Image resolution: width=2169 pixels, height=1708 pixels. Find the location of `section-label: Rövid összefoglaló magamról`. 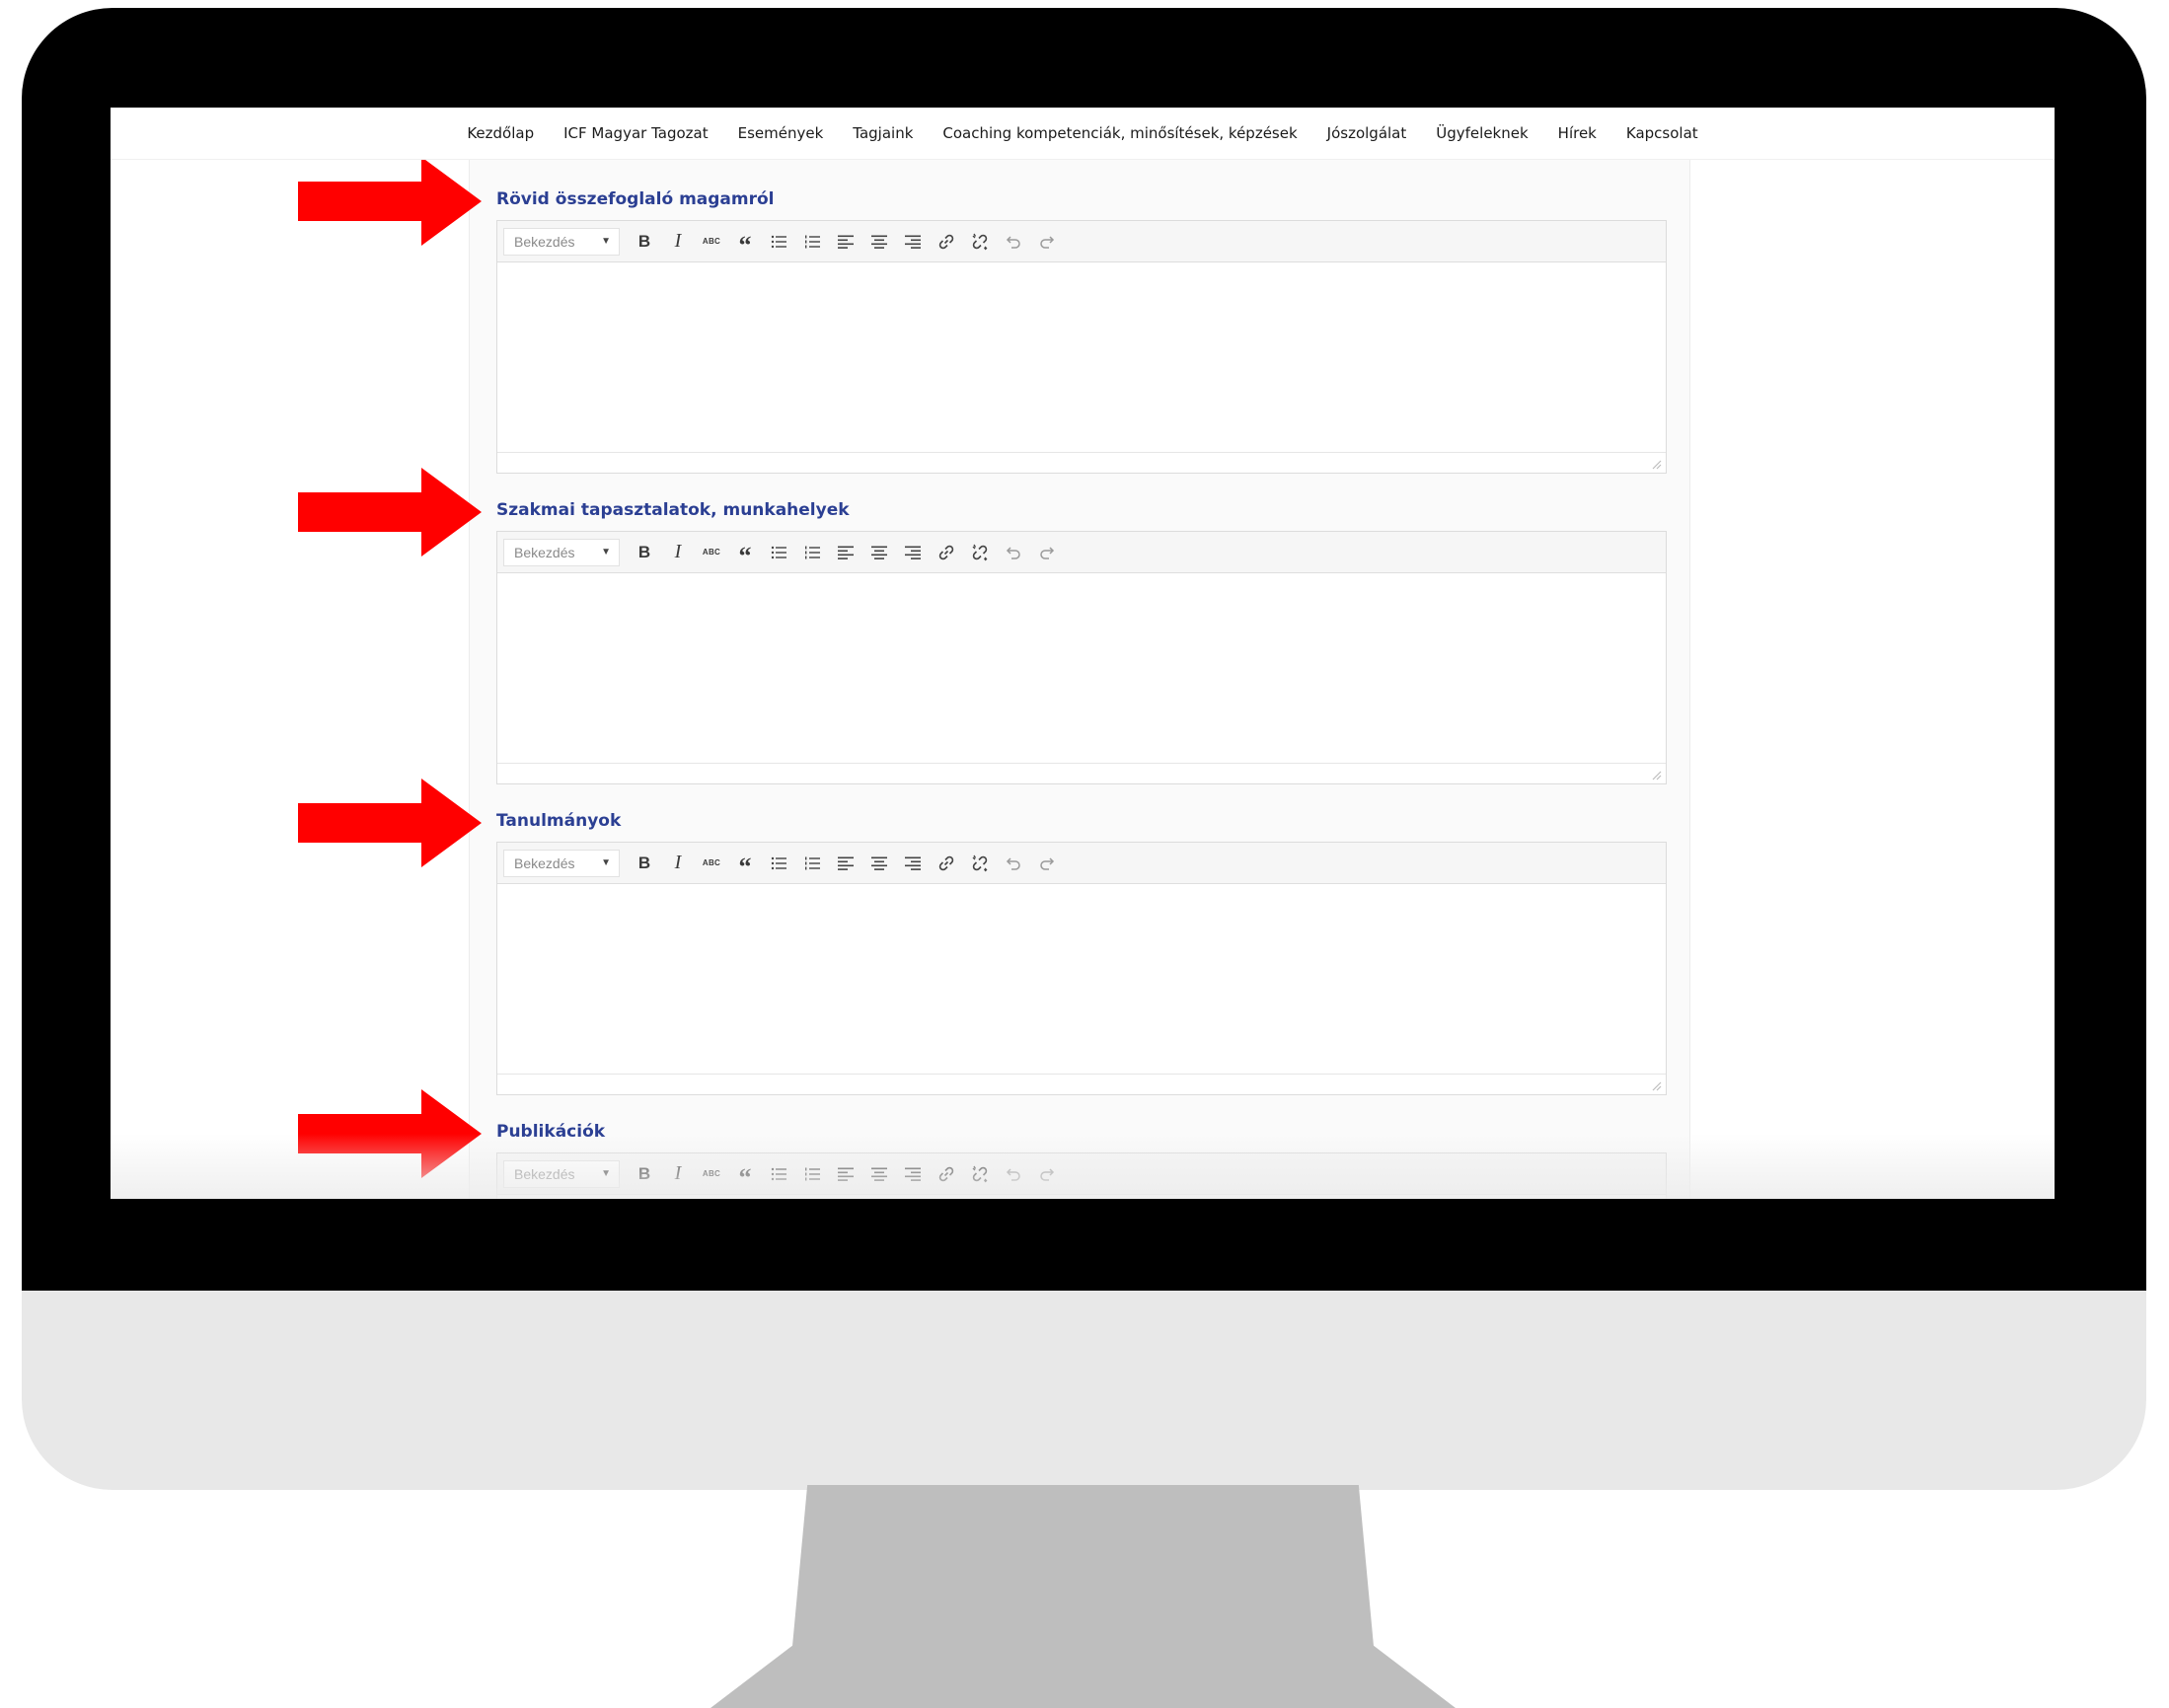

section-label: Rövid összefoglaló magamról is located at coordinates (635, 199).